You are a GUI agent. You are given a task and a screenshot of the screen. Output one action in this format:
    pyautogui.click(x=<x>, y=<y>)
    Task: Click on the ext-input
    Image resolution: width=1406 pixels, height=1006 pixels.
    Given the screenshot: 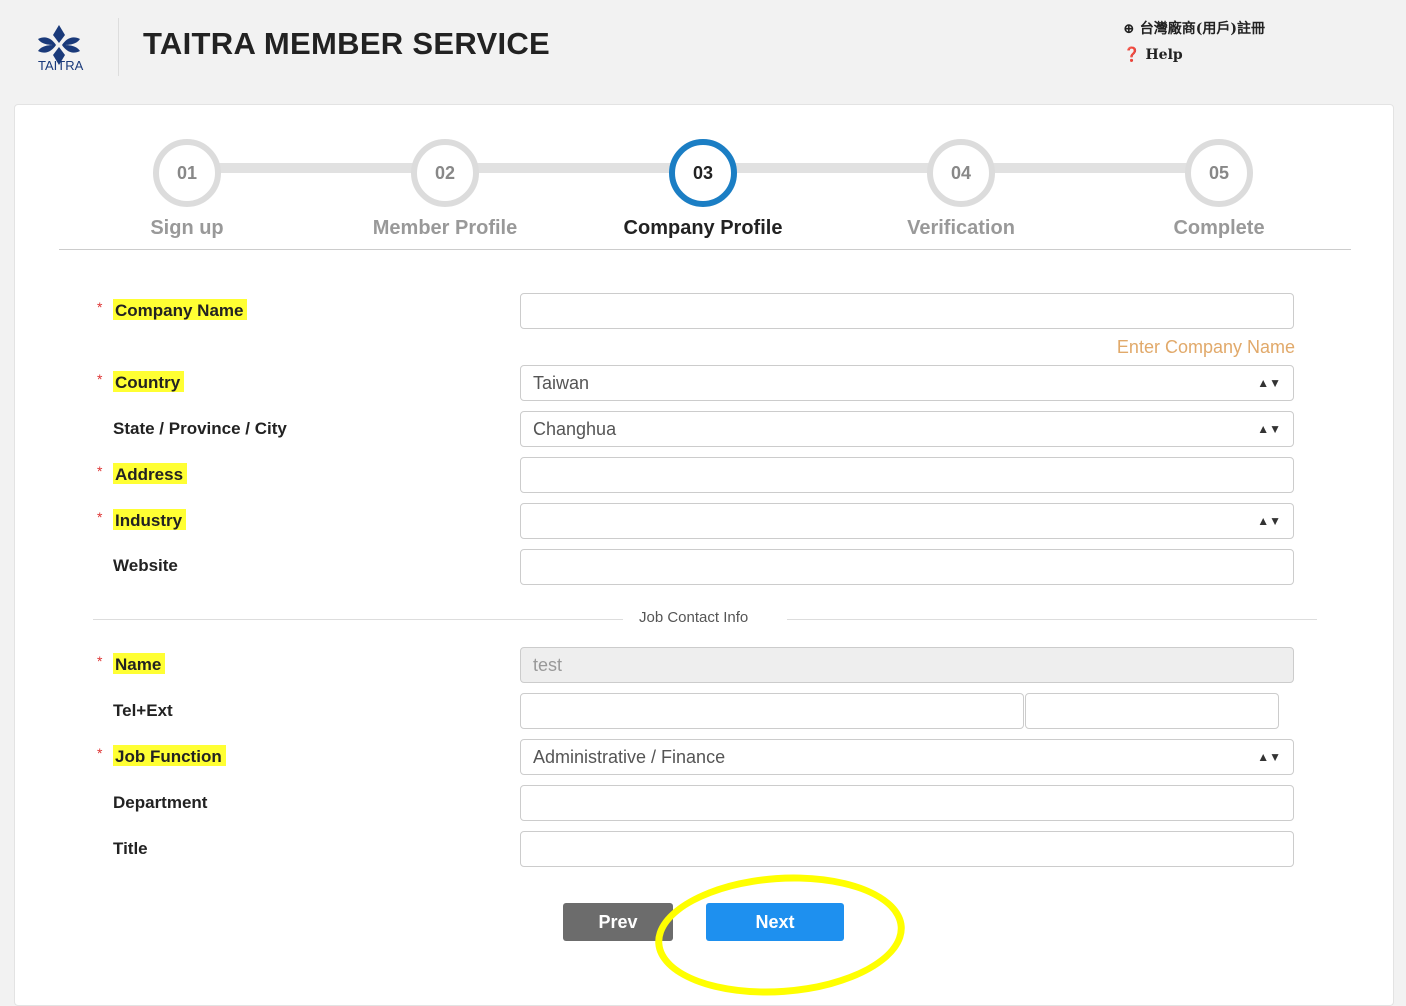 What is the action you would take?
    pyautogui.click(x=1152, y=711)
    